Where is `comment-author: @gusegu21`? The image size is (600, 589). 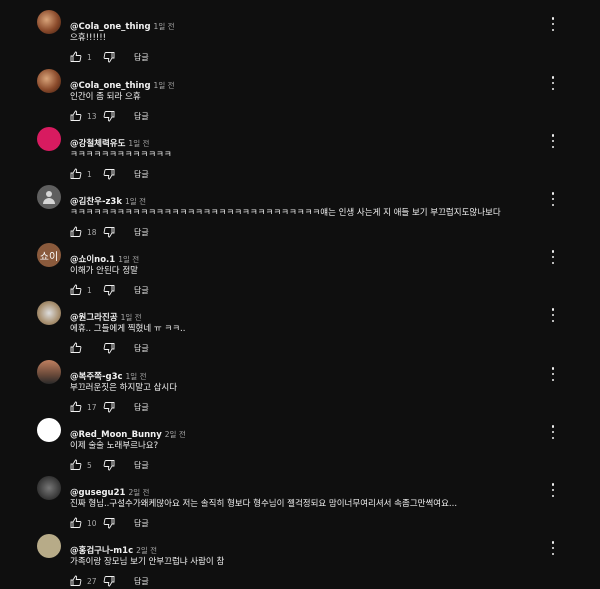
comment-author: @gusegu21 is located at coordinates (97, 493).